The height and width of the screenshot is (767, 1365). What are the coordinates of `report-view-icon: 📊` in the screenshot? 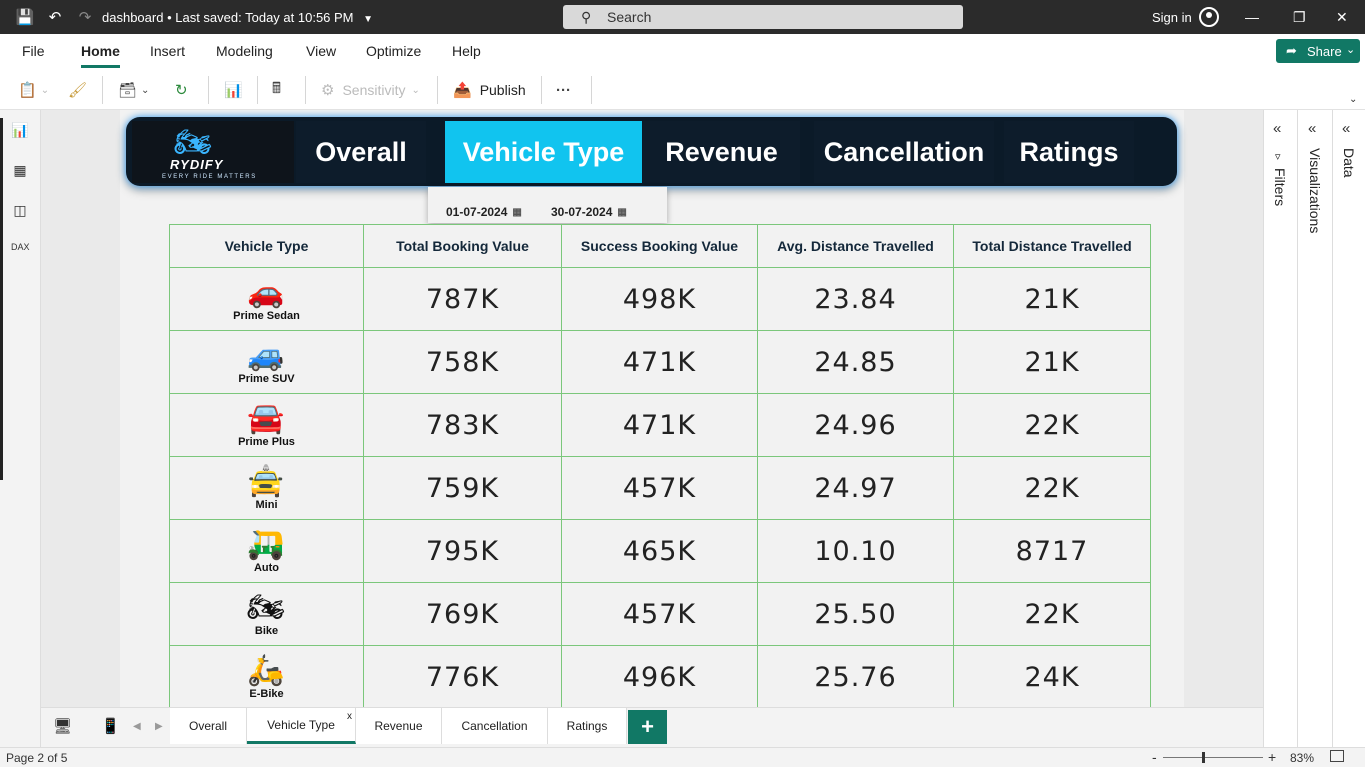 It's located at (20, 131).